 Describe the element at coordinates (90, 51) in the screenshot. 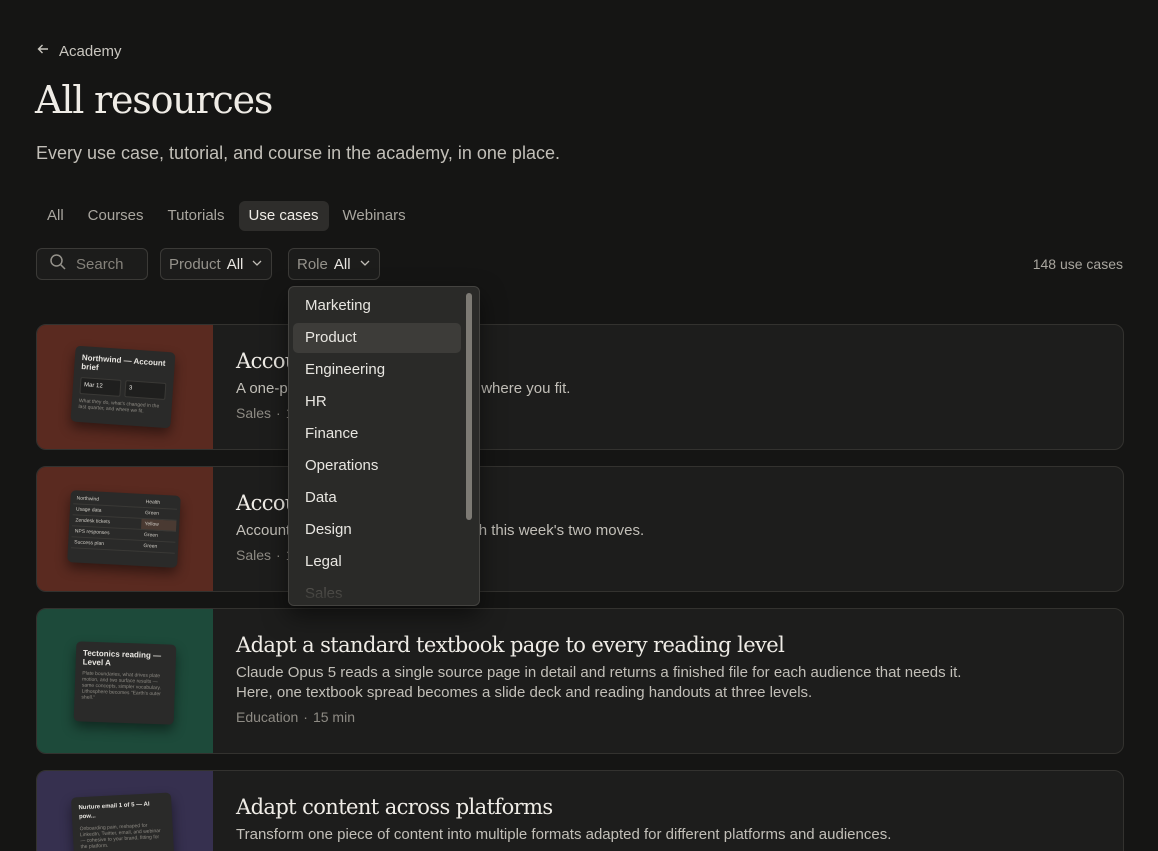

I see `breadcrumb-label: Academy` at that location.